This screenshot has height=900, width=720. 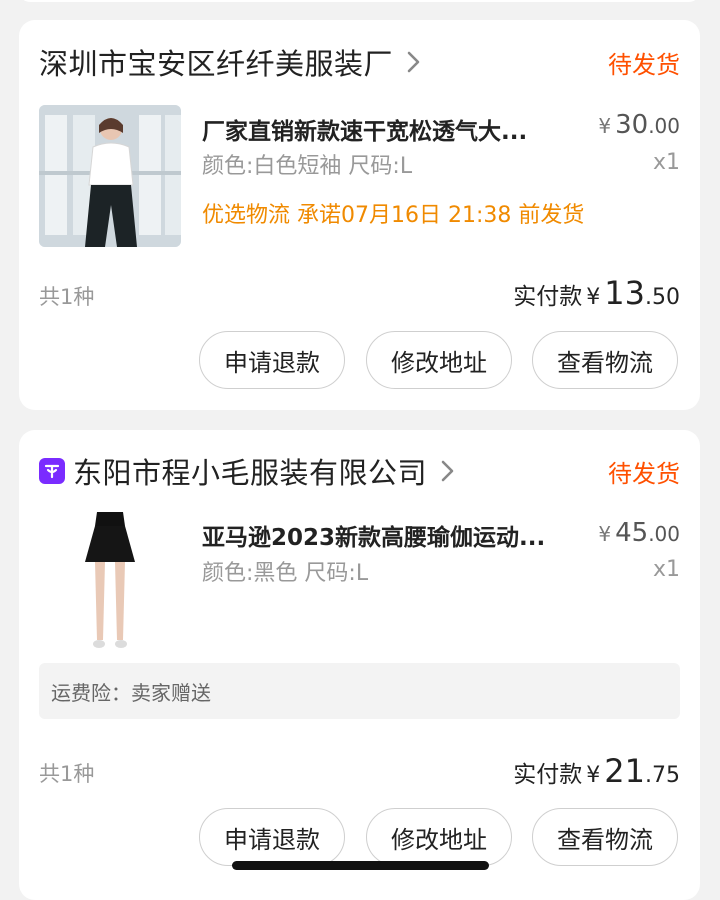 What do you see at coordinates (359, 691) in the screenshot?
I see `shipping-insurance: 运费险：卖家赠送` at bounding box center [359, 691].